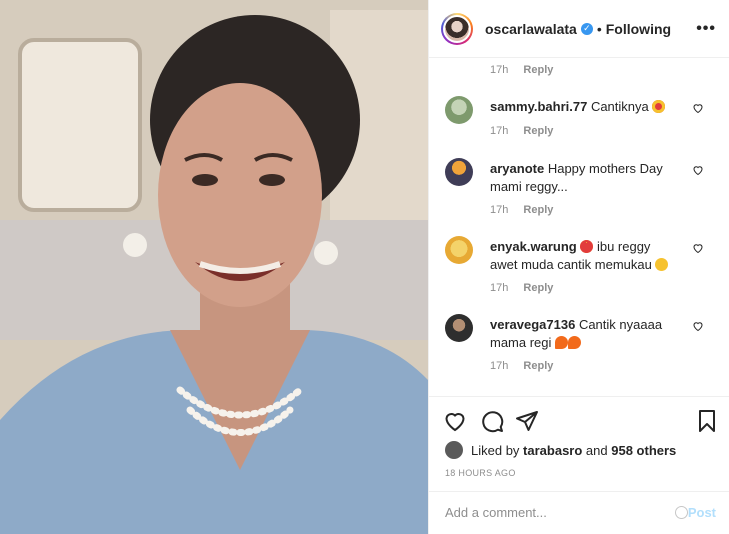 This screenshot has width=729, height=534. What do you see at coordinates (457, 28) in the screenshot?
I see `author-avatar` at bounding box center [457, 28].